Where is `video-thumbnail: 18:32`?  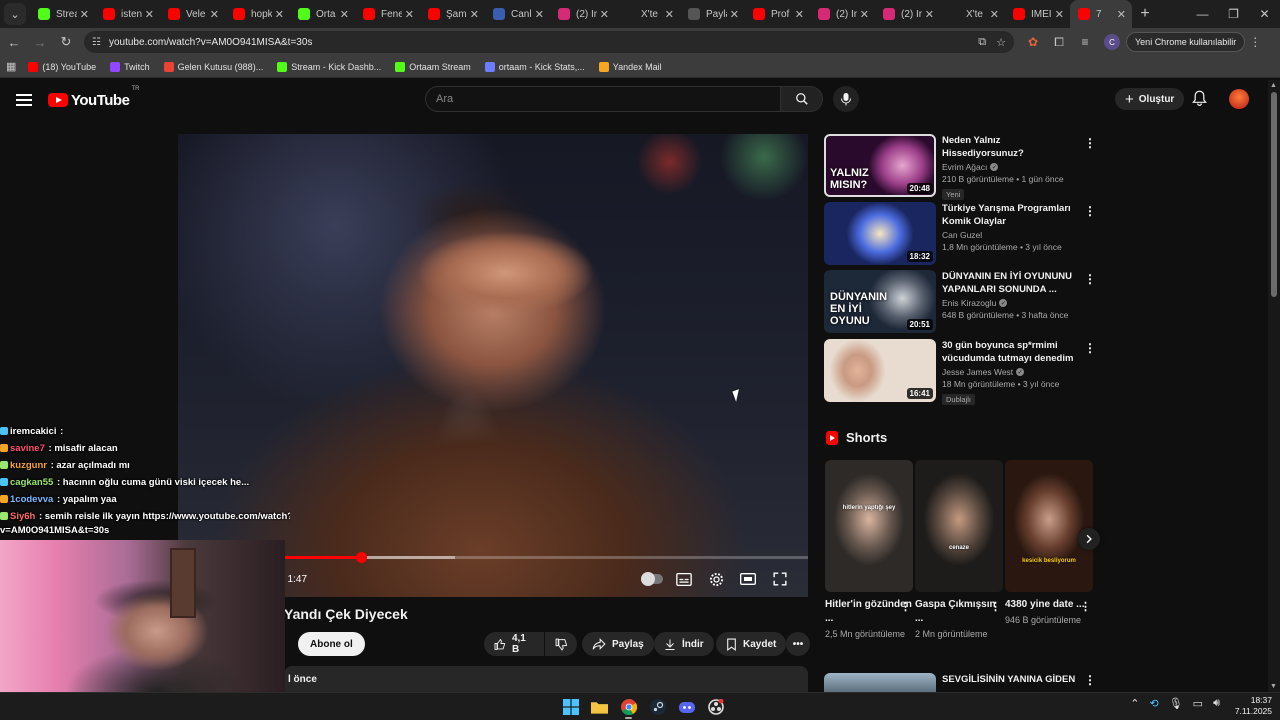 video-thumbnail: 18:32 is located at coordinates (880, 233).